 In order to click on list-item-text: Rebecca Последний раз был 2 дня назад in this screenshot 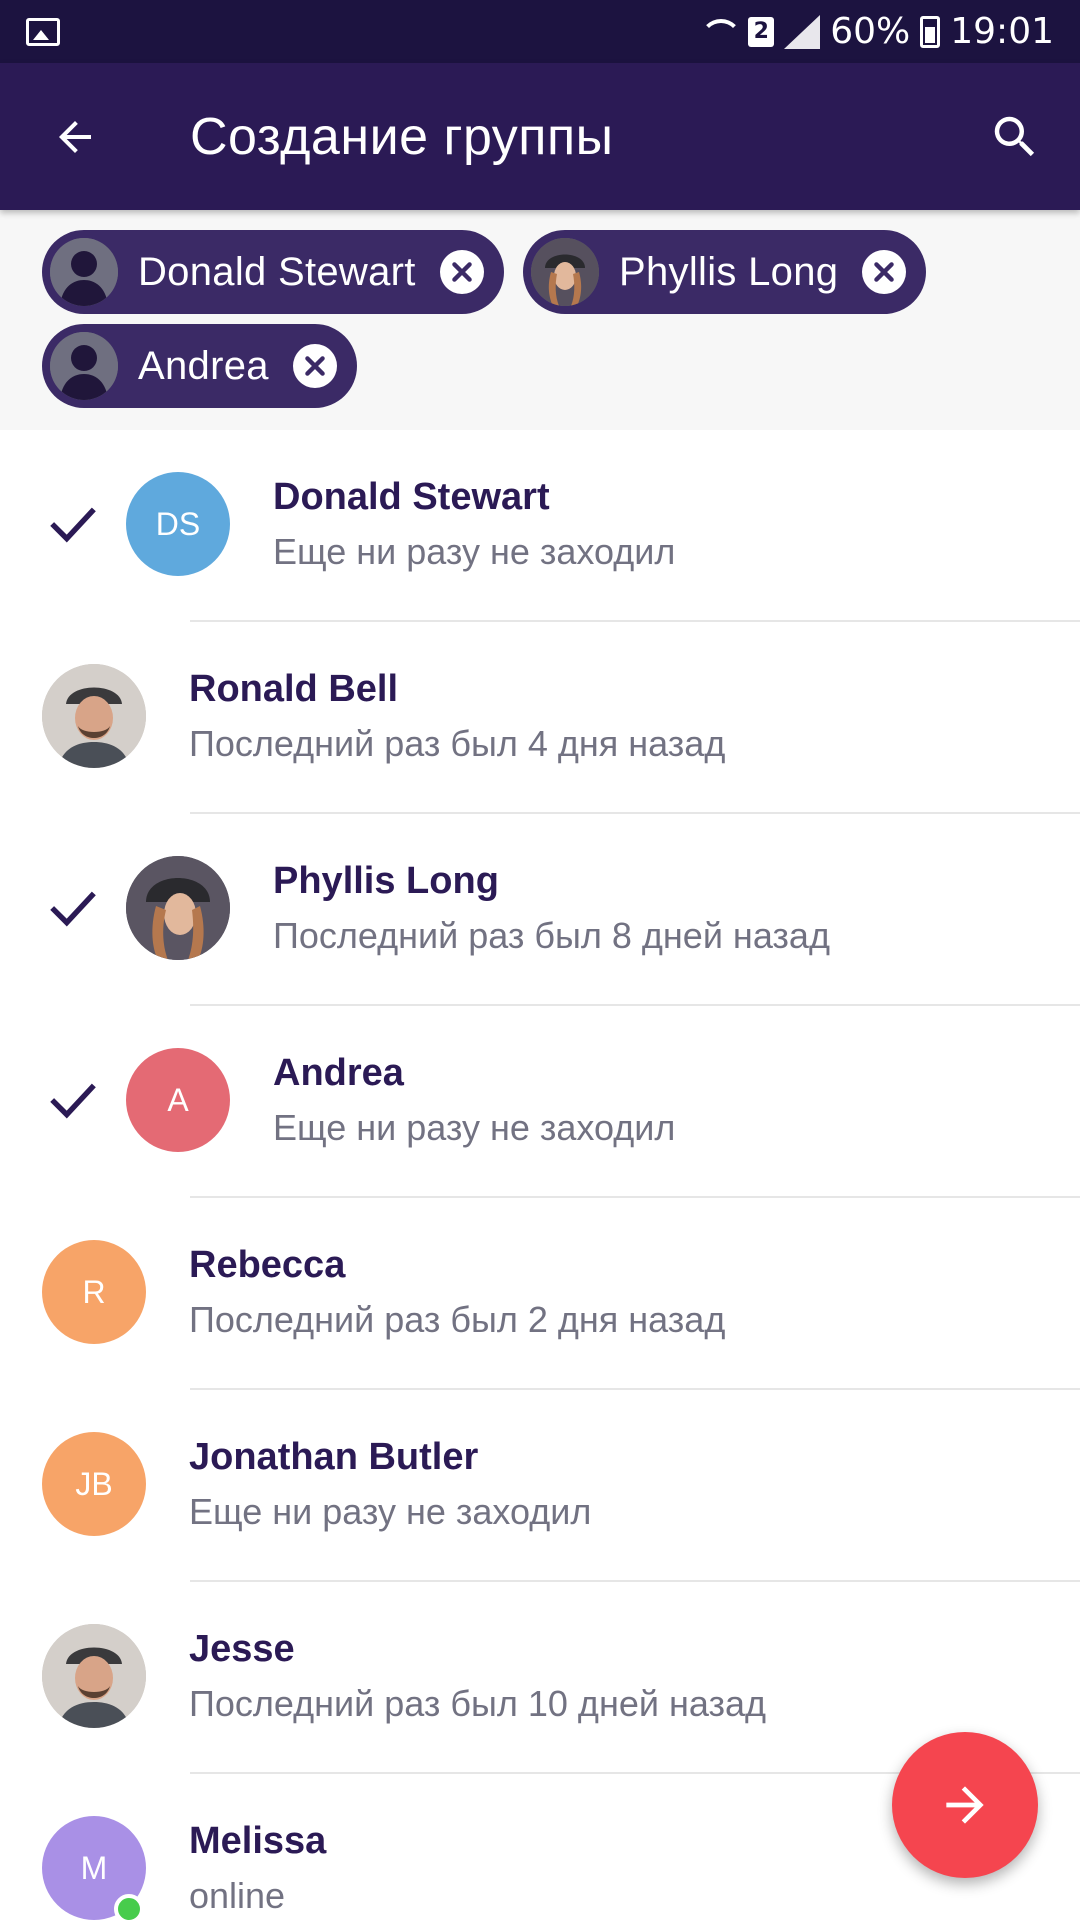, I will do `click(457, 1292)`.